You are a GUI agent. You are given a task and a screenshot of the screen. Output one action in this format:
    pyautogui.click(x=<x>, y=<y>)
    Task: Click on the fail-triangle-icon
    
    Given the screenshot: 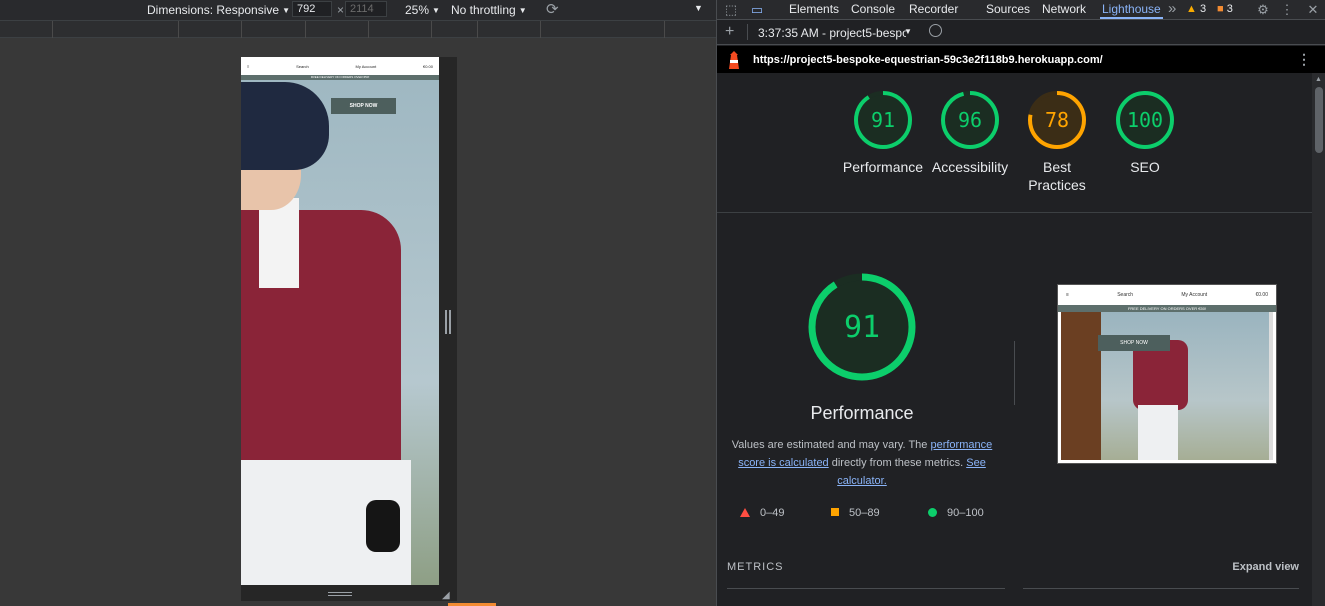 What is the action you would take?
    pyautogui.click(x=745, y=512)
    